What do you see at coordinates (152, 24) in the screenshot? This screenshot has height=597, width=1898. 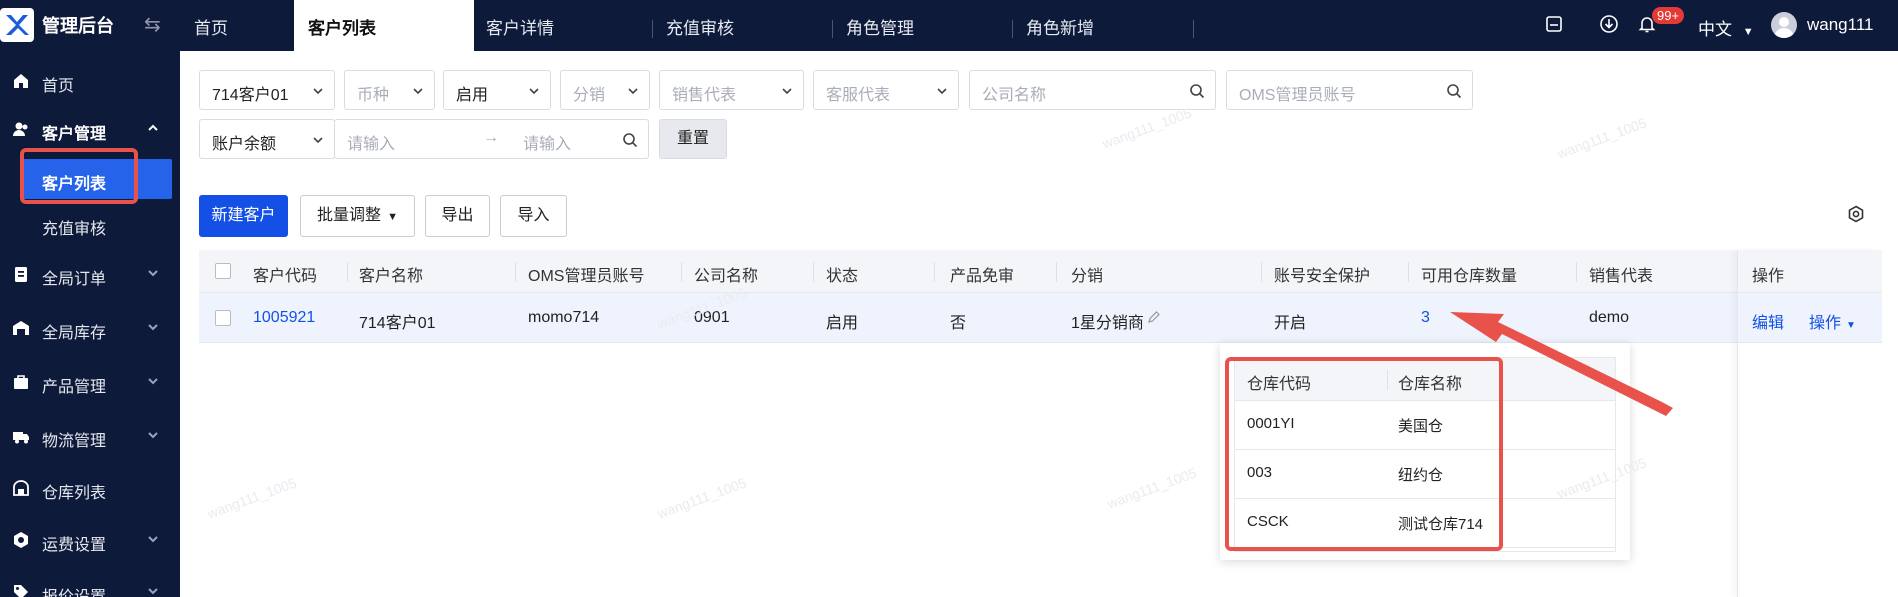 I see `collapse-sidebar-icon: ⇆` at bounding box center [152, 24].